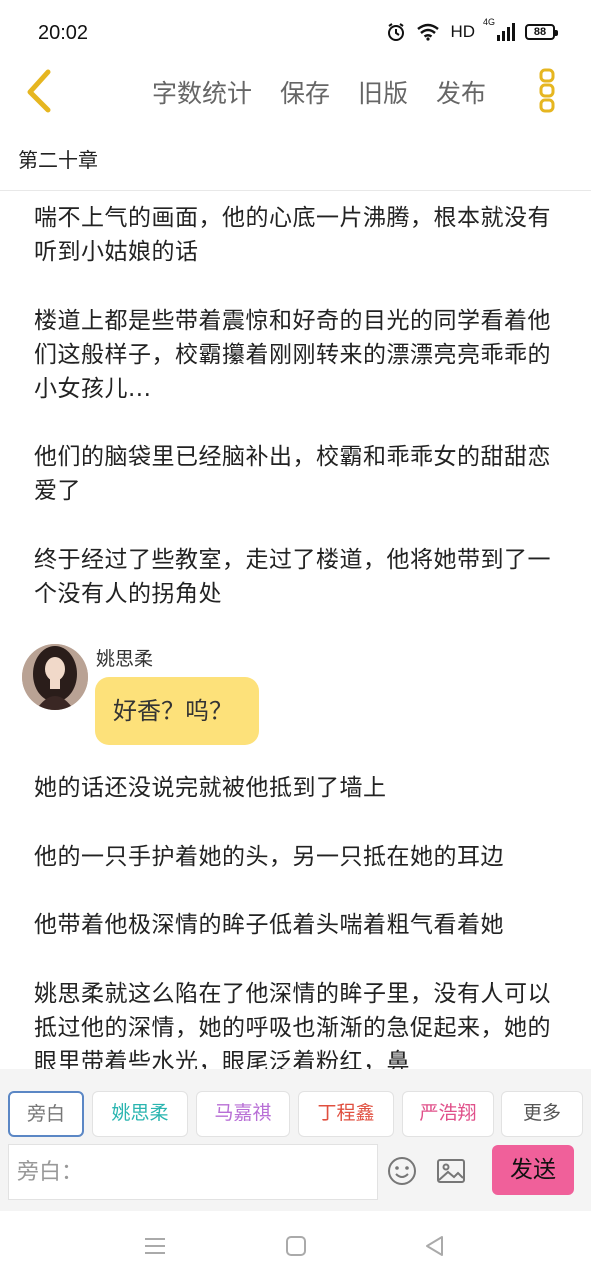 The width and height of the screenshot is (591, 1280). What do you see at coordinates (55, 677) in the screenshot?
I see `avatar` at bounding box center [55, 677].